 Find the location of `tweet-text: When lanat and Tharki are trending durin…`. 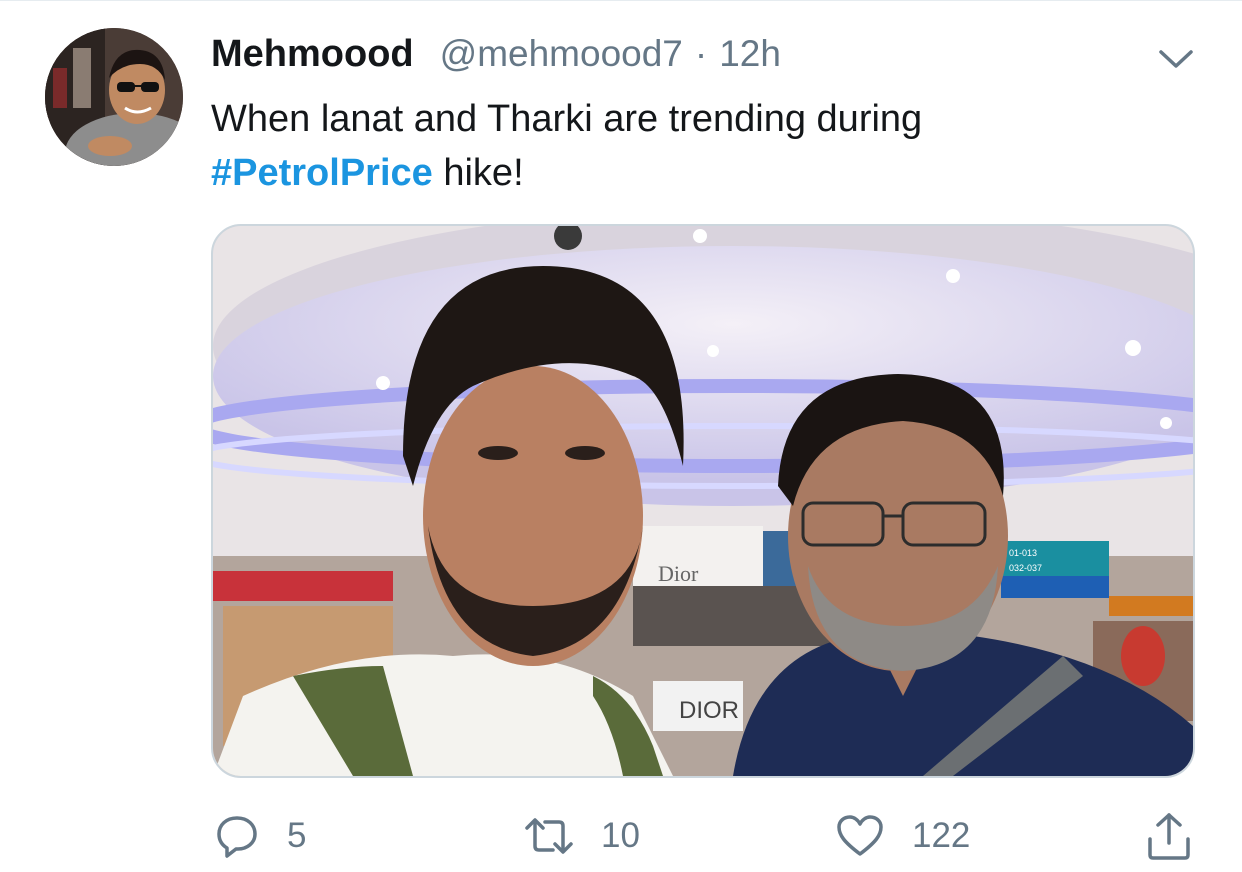

tweet-text: When lanat and Tharki are trending durin… is located at coordinates (691, 146).